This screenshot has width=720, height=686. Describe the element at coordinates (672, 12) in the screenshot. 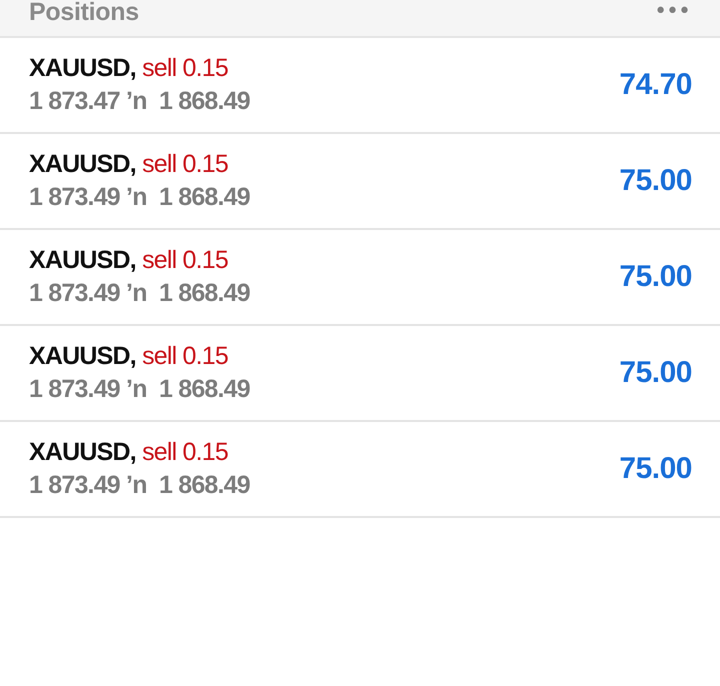

I see `more-menu-button: •••` at that location.